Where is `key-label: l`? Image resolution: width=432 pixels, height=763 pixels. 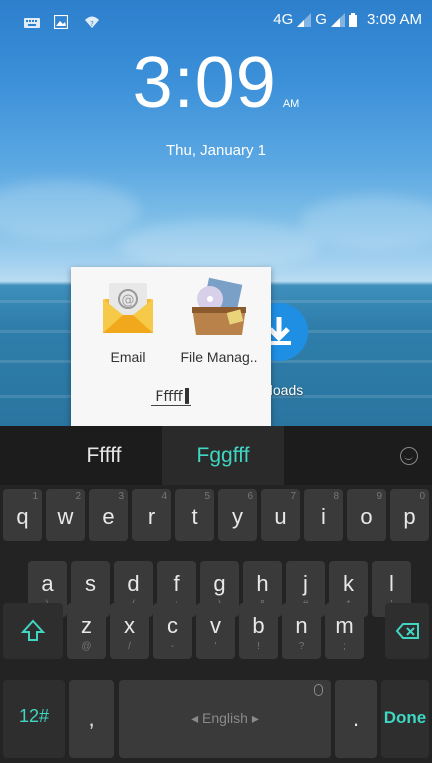
key-label: l is located at coordinates (391, 583).